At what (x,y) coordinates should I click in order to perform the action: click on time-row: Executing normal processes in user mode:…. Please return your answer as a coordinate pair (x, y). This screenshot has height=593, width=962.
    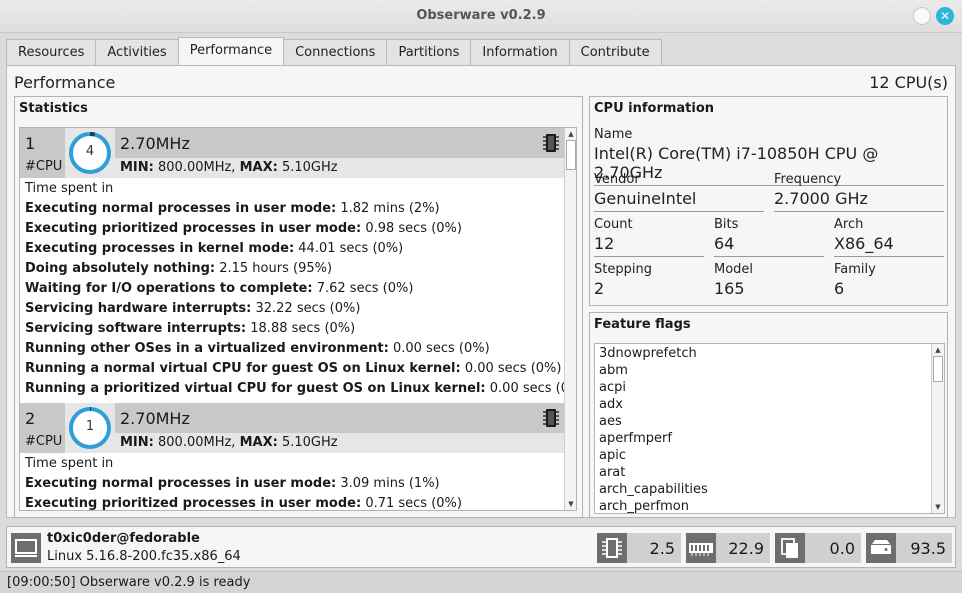
    Looking at the image, I should click on (232, 483).